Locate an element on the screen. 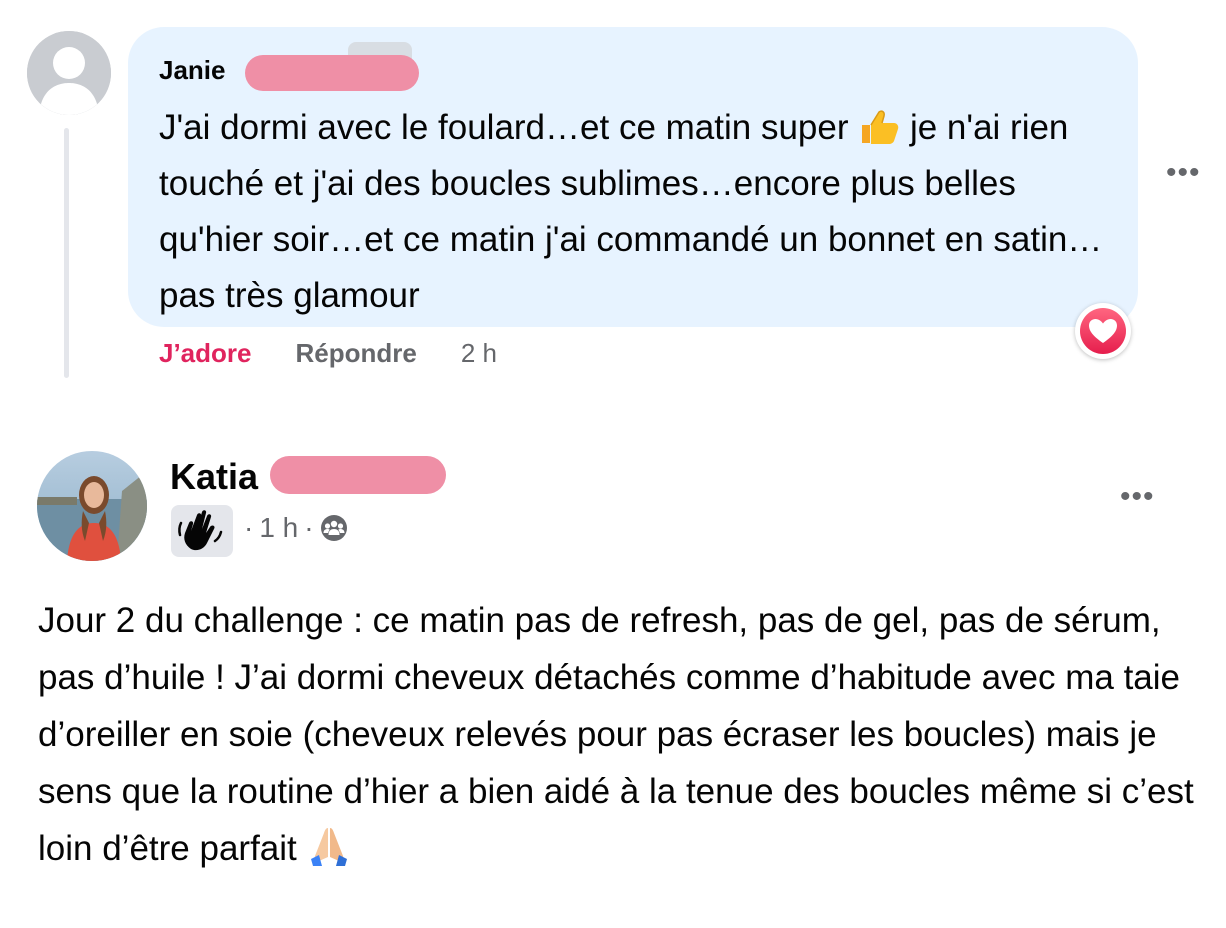  poster-name: Katia is located at coordinates (214, 477).